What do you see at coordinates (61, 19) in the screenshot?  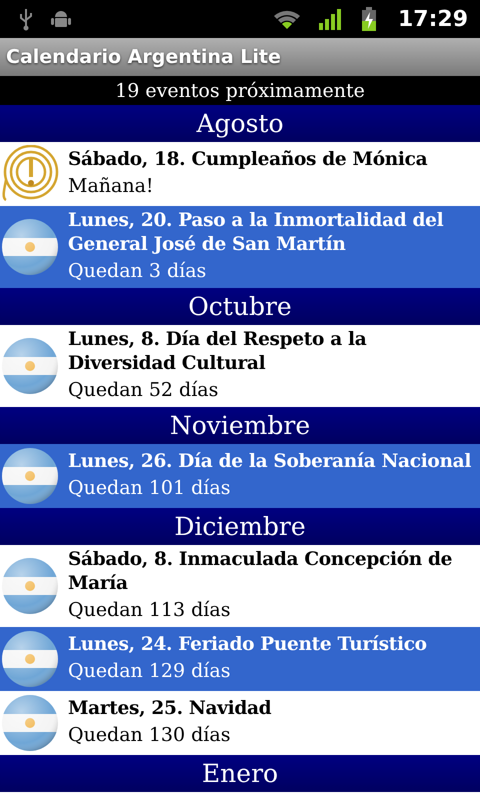 I see `android-icon` at bounding box center [61, 19].